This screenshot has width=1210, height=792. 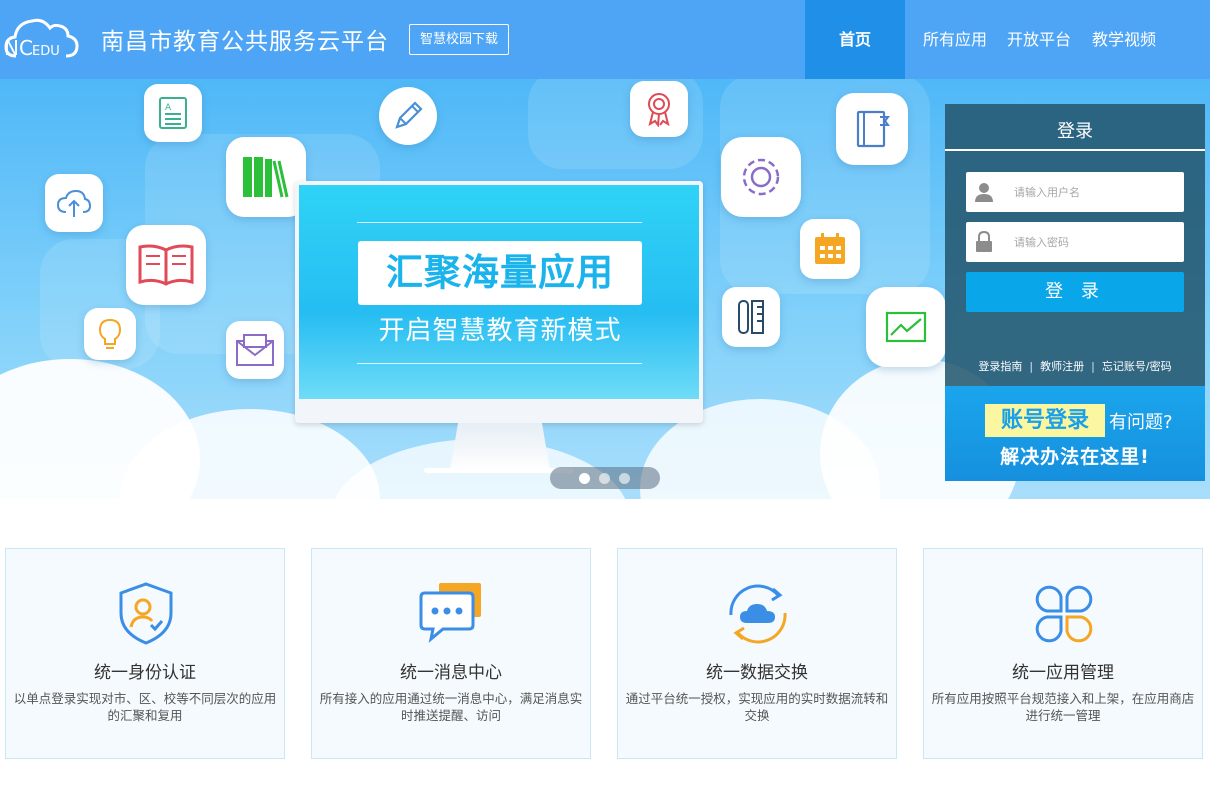 What do you see at coordinates (451, 673) in the screenshot?
I see `feature-title: 统一消息中心` at bounding box center [451, 673].